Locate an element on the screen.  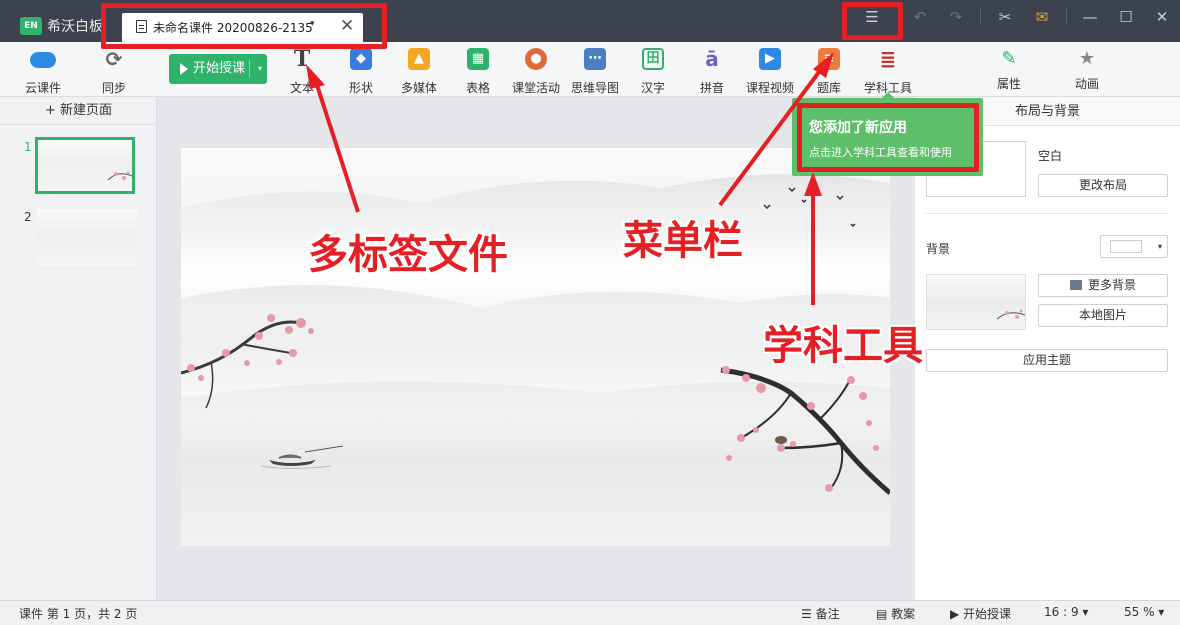
more-backgrounds-button: 更多背景 is located at coordinates (1103, 285).